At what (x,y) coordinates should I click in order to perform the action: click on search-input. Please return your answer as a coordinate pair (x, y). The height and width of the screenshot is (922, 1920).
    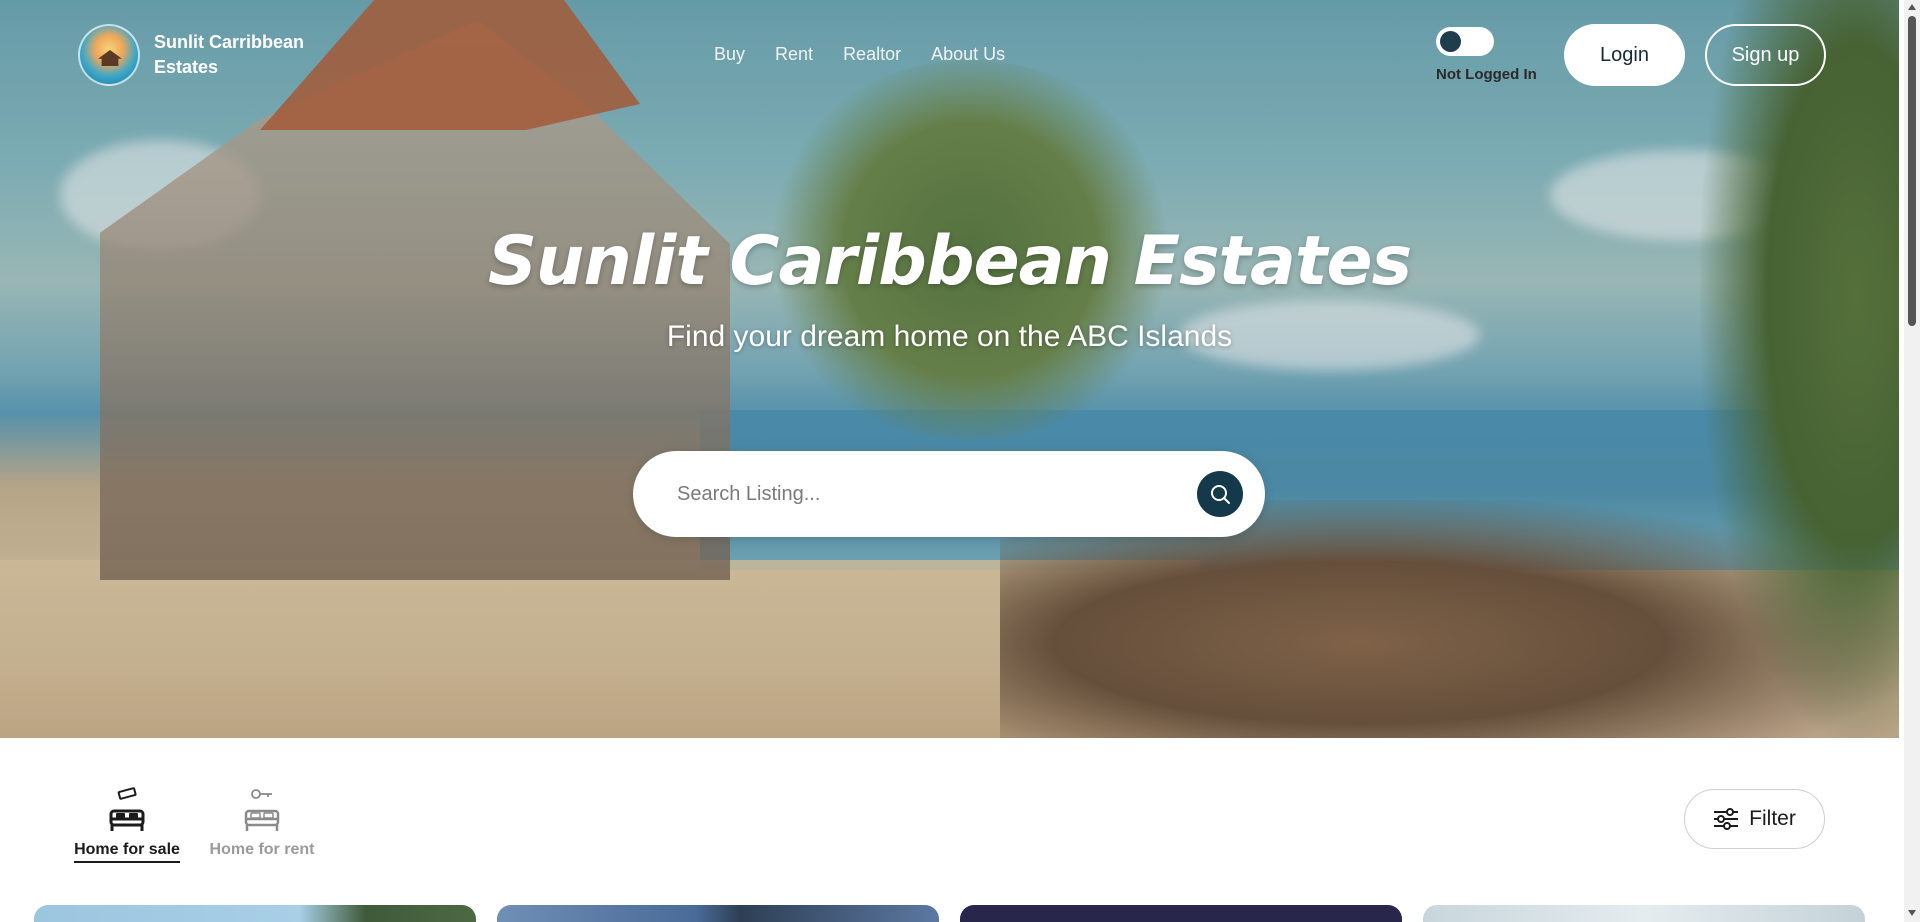
    Looking at the image, I should click on (917, 494).